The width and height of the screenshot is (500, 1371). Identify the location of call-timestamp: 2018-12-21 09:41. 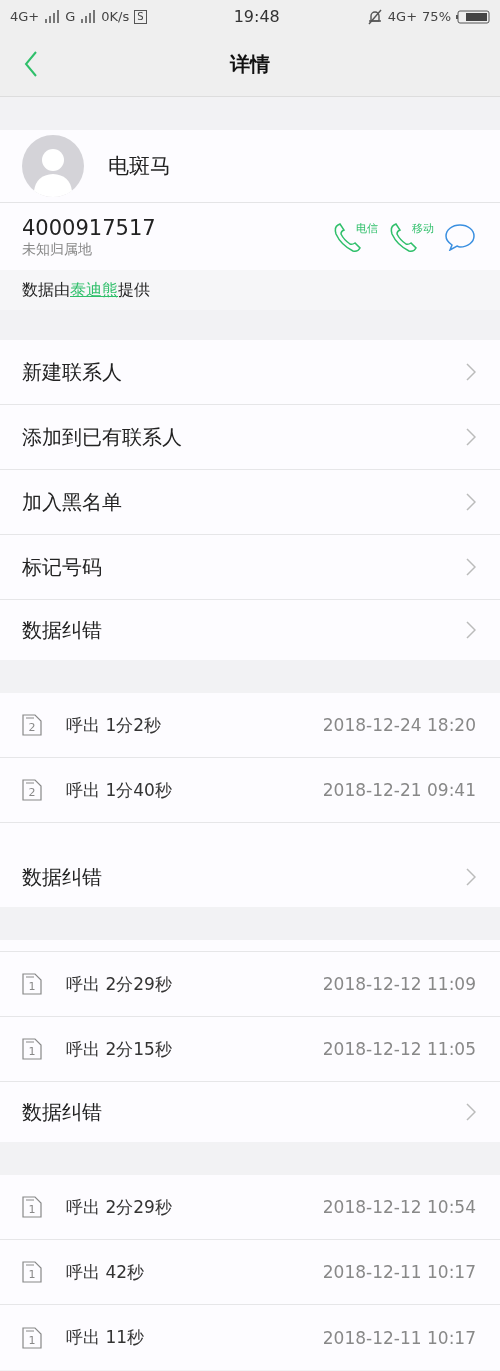
(399, 790).